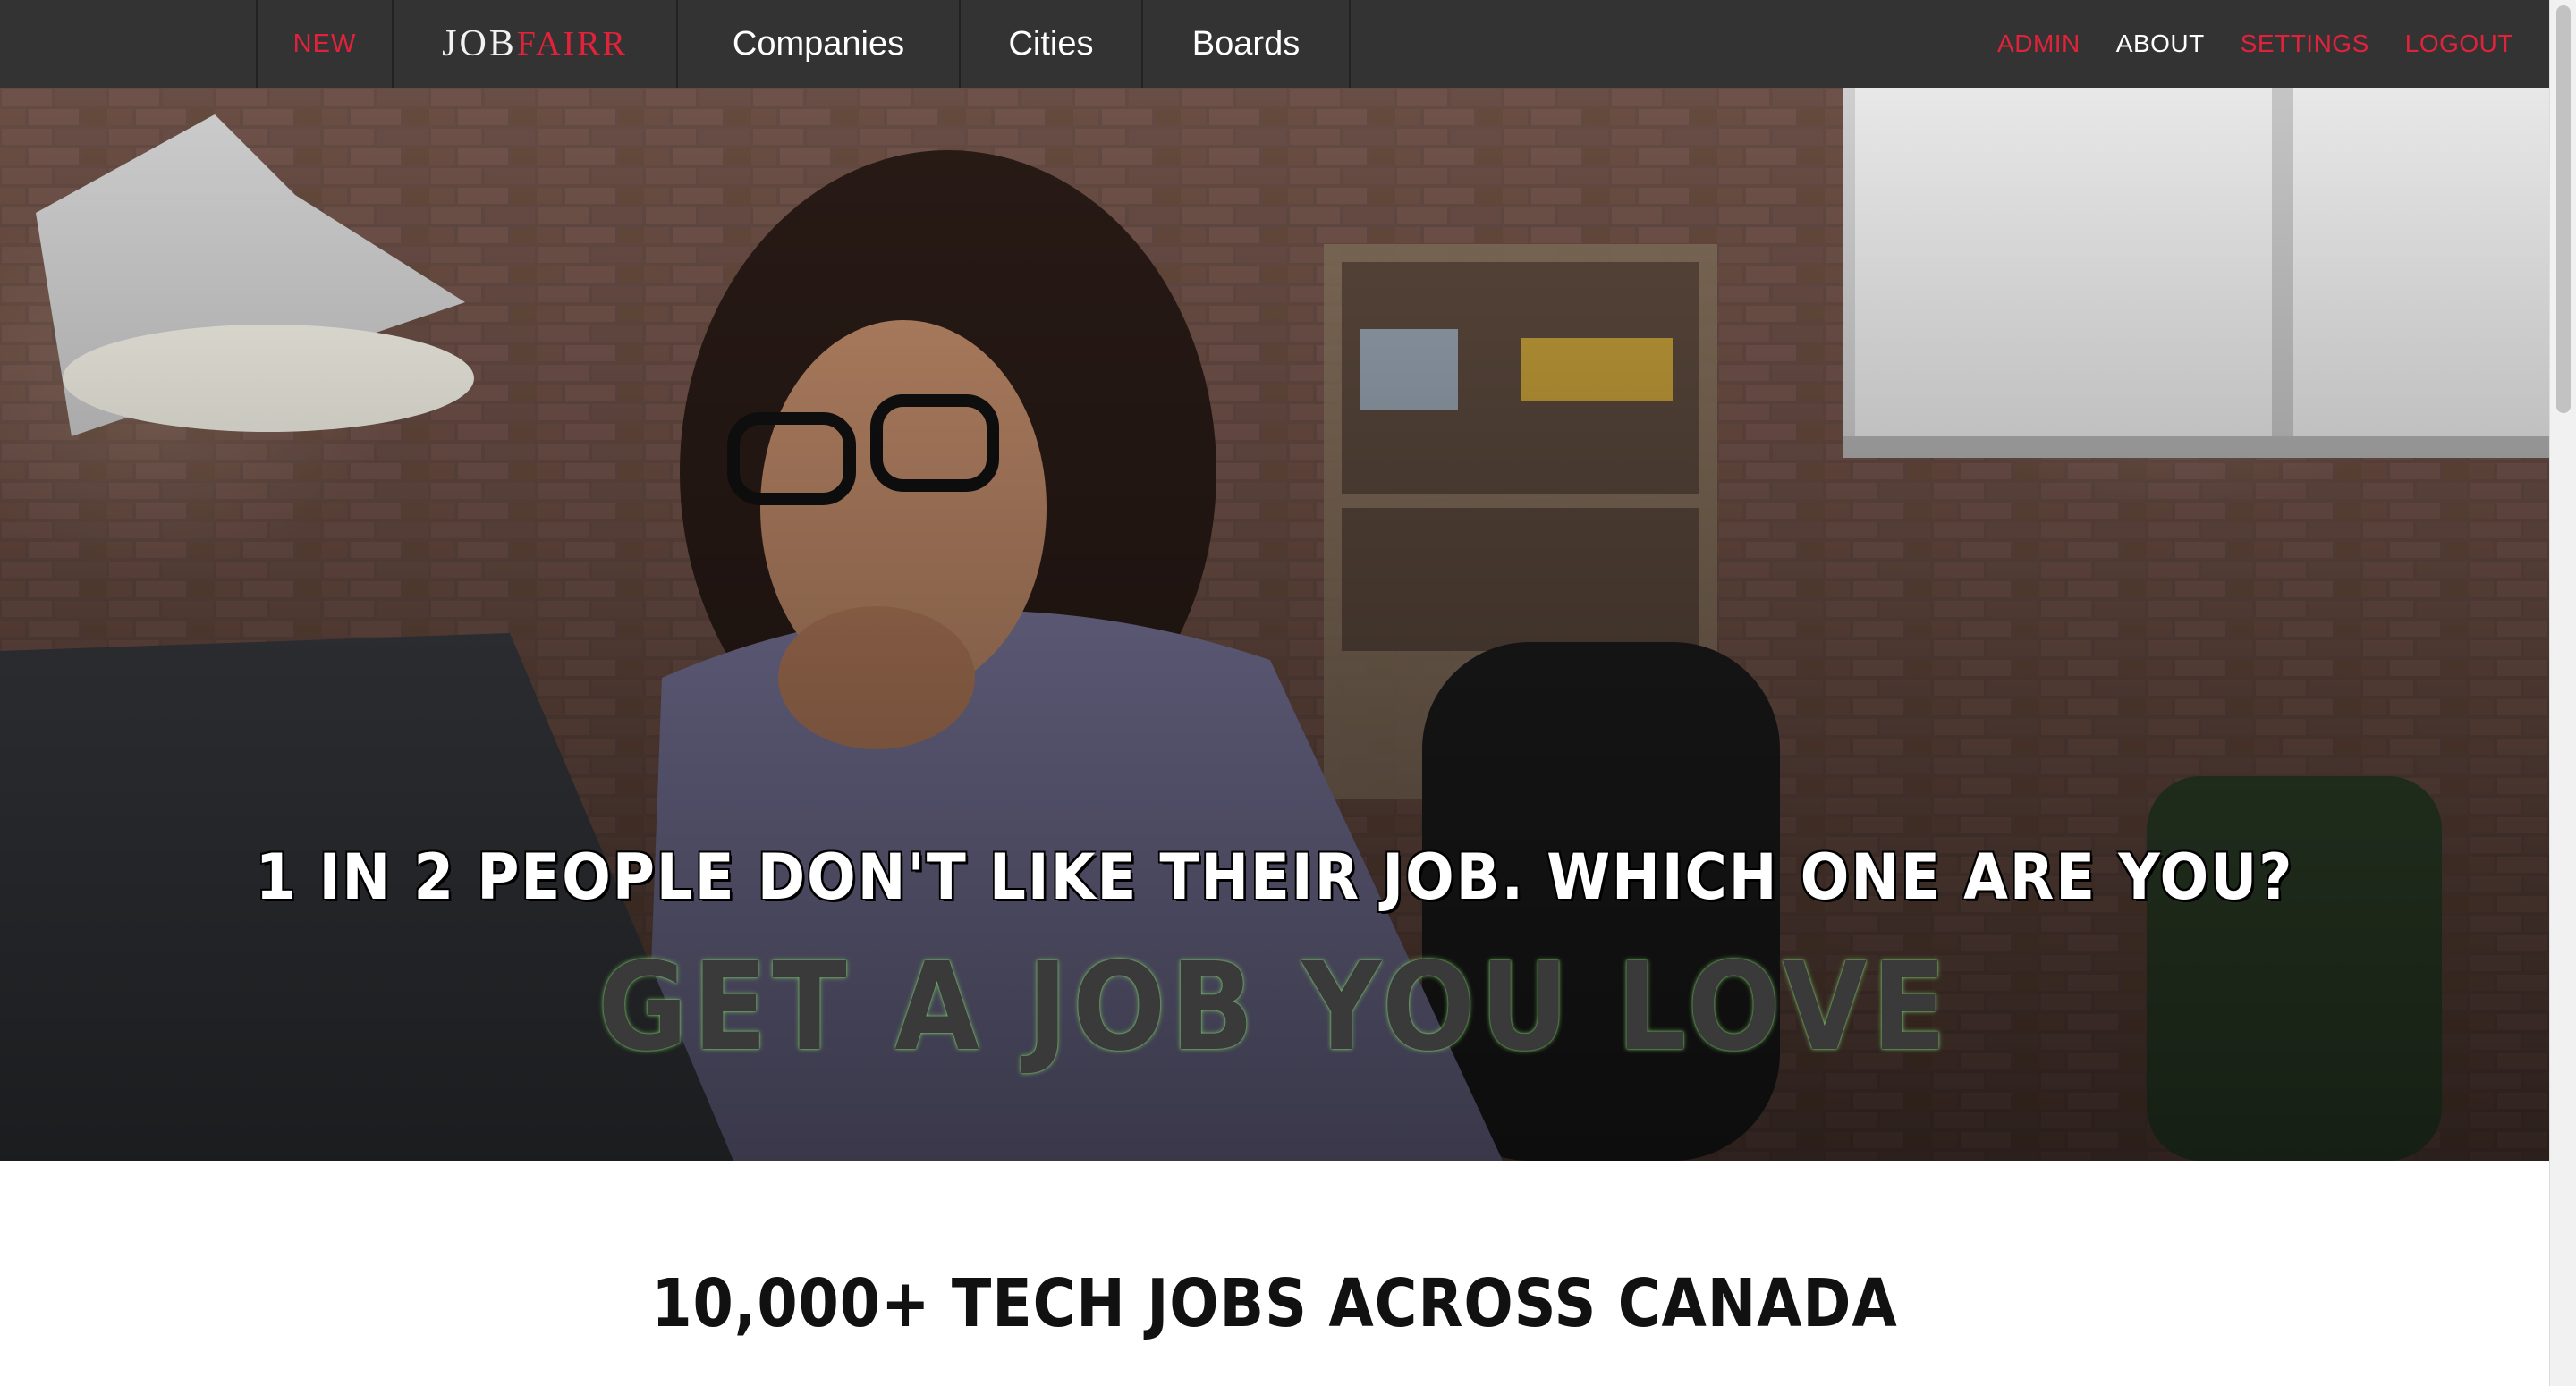 The height and width of the screenshot is (1386, 2576). What do you see at coordinates (572, 44) in the screenshot?
I see `logo-fairr-text: FAIRR` at bounding box center [572, 44].